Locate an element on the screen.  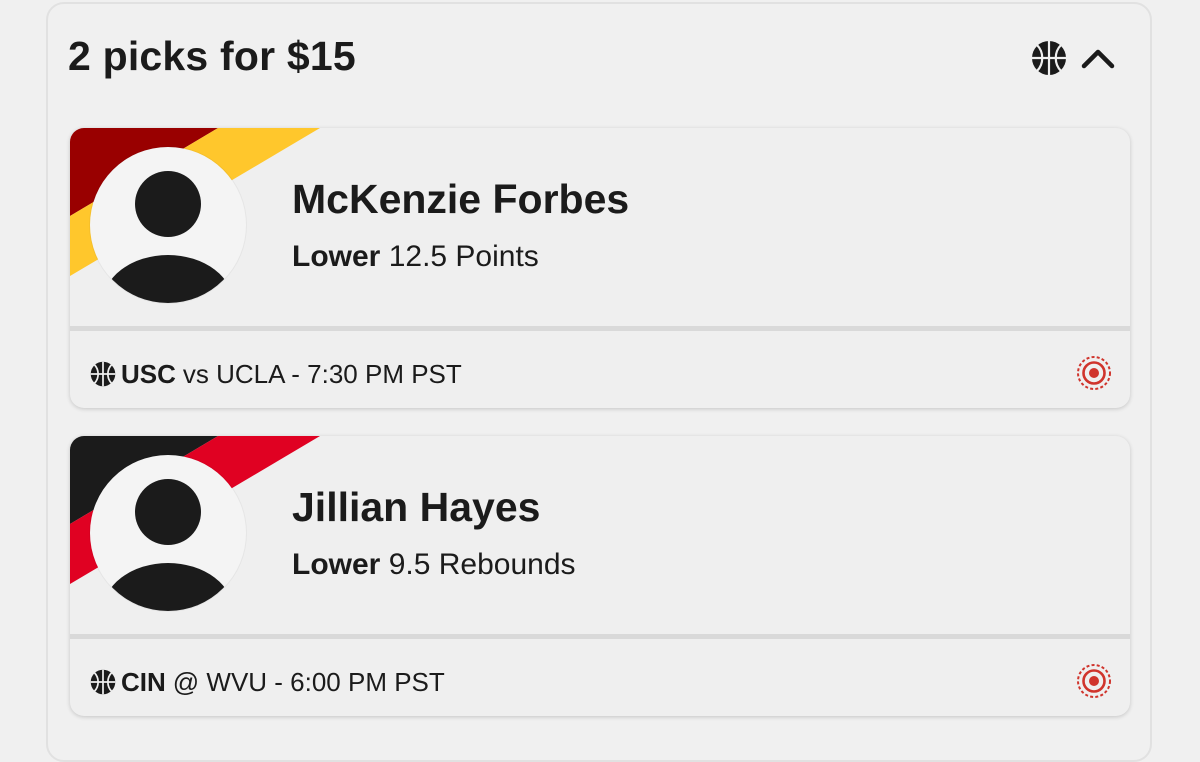
team-abbrev: CIN is located at coordinates (143, 681).